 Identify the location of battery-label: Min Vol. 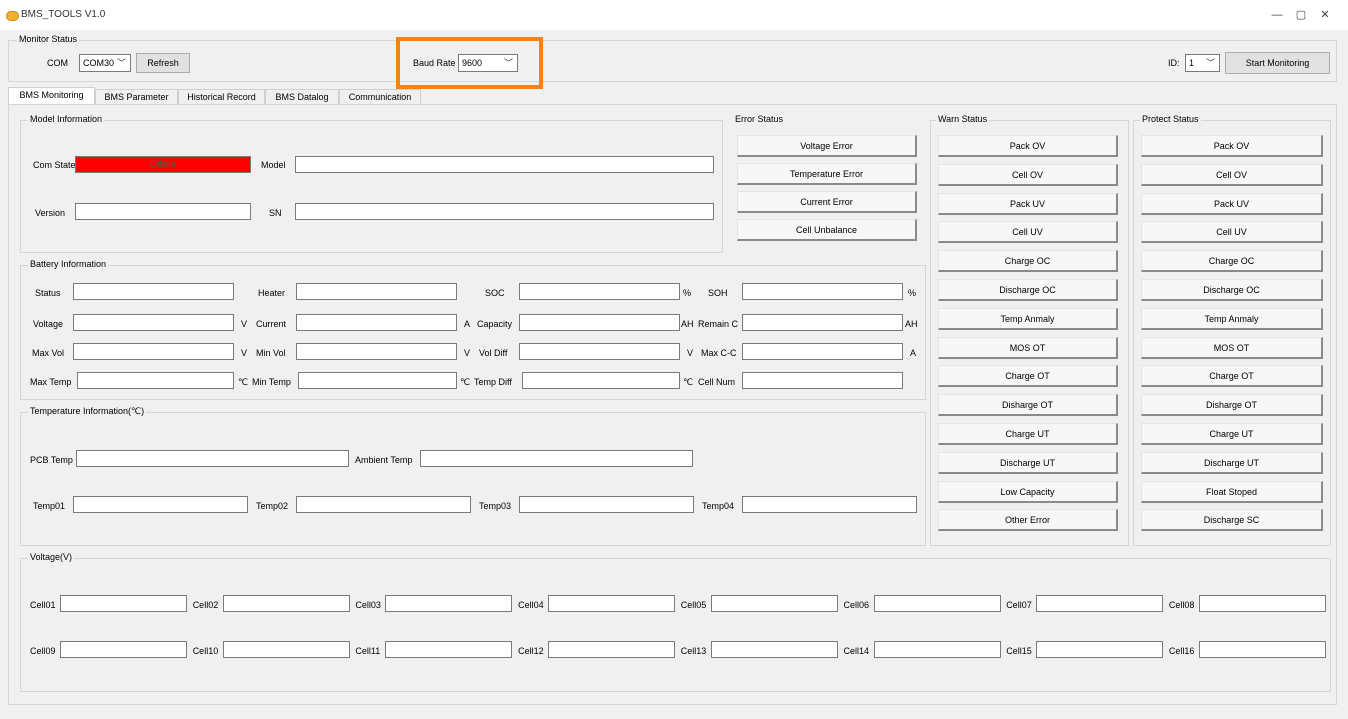
(271, 353).